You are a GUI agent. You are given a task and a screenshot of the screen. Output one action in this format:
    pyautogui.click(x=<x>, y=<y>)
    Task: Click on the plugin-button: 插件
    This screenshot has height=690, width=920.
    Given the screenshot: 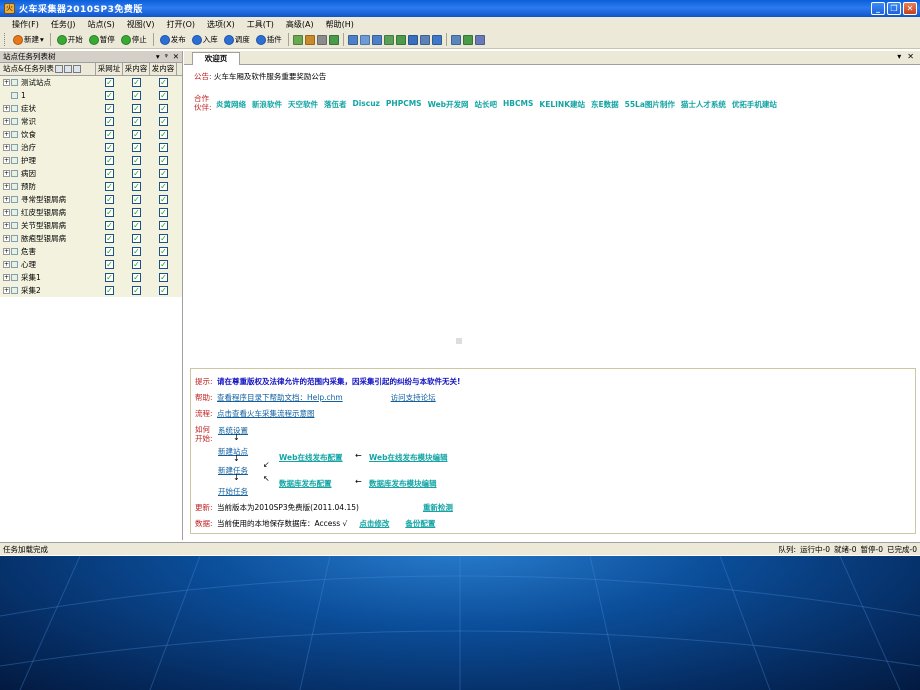 What is the action you would take?
    pyautogui.click(x=269, y=39)
    